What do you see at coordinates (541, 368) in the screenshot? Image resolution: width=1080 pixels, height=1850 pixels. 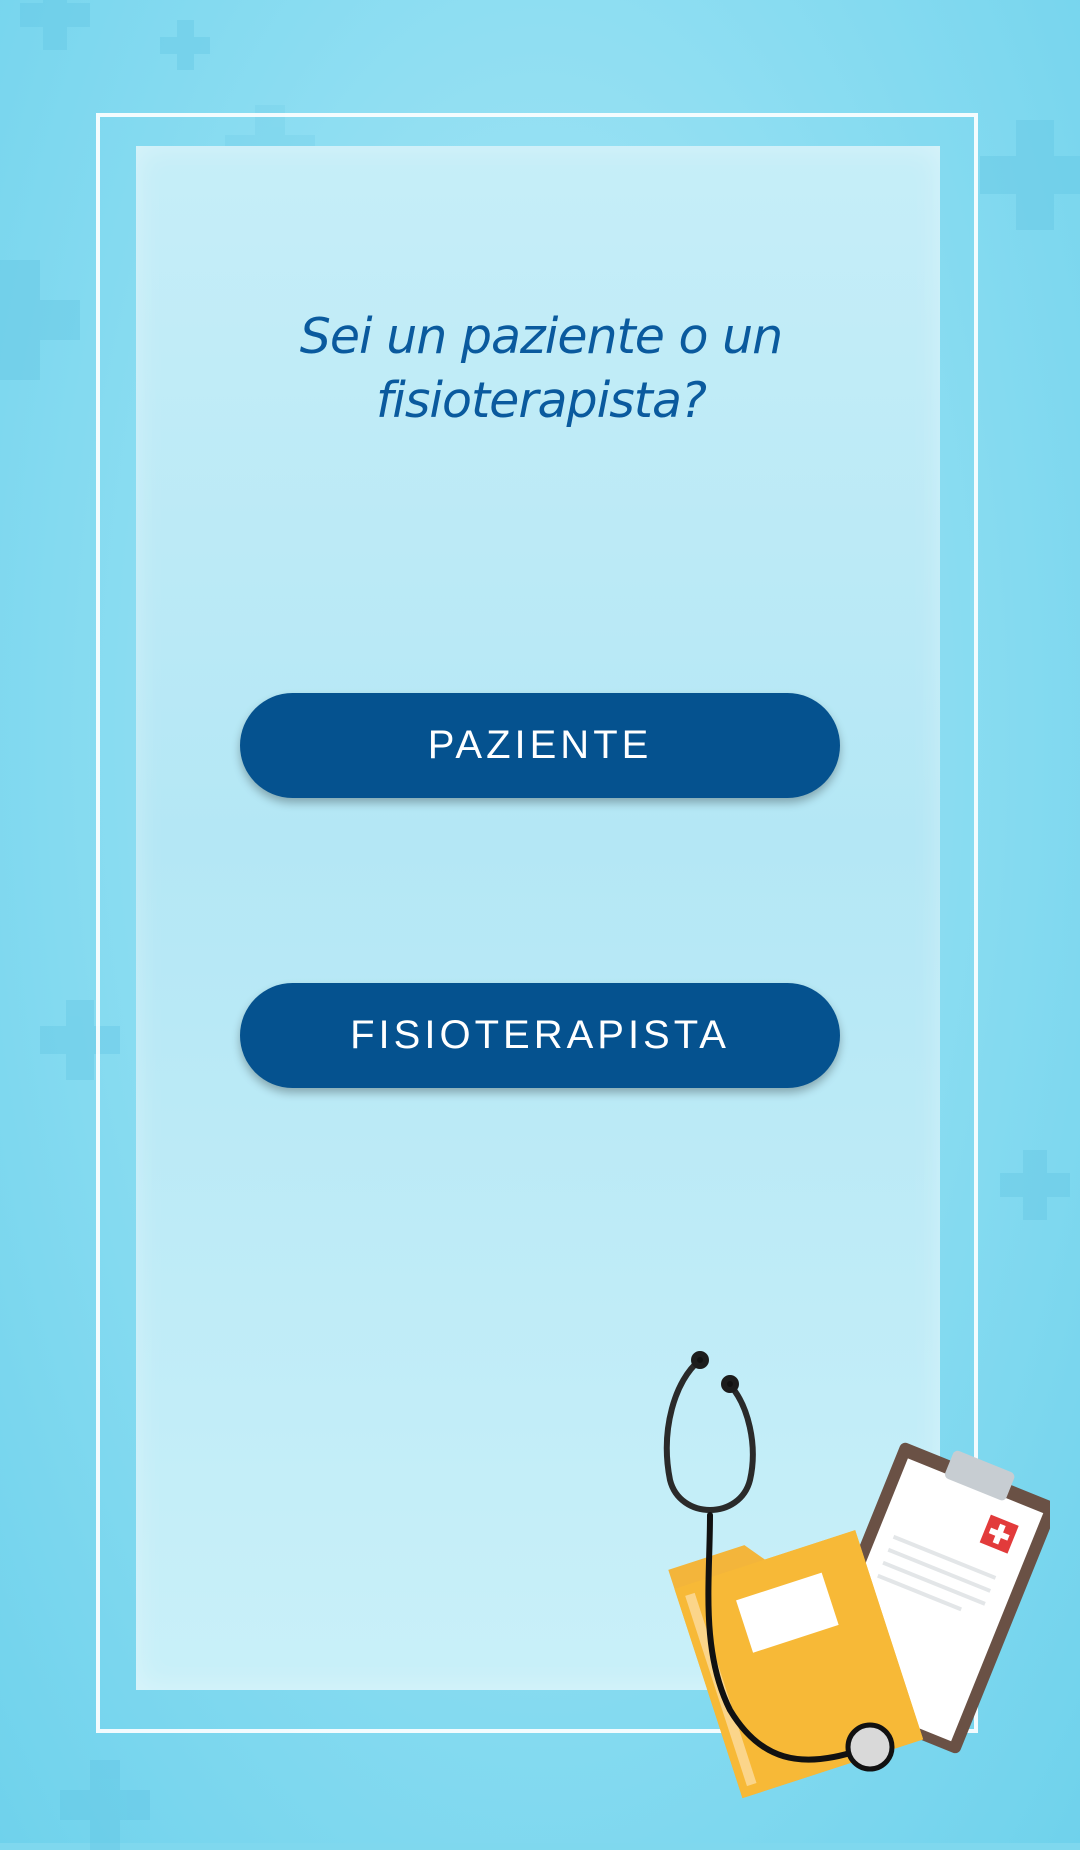 I see `page-title: Sei un paziente o un fisioterapista?` at bounding box center [541, 368].